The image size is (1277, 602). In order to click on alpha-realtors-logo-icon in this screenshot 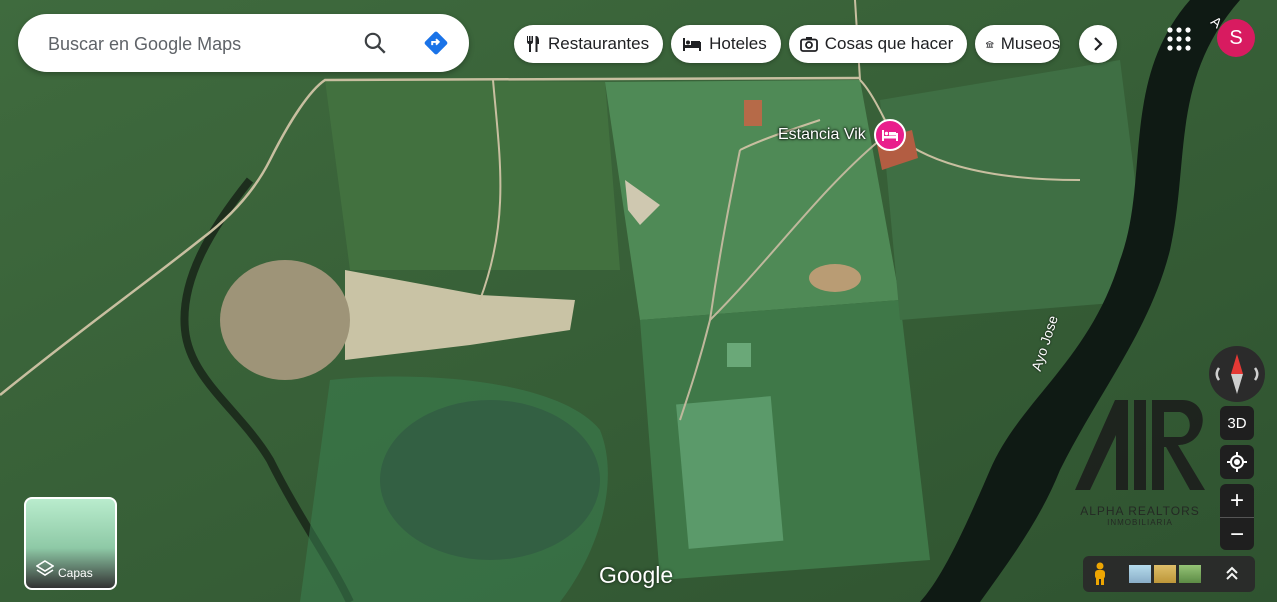, I will do `click(1140, 445)`.